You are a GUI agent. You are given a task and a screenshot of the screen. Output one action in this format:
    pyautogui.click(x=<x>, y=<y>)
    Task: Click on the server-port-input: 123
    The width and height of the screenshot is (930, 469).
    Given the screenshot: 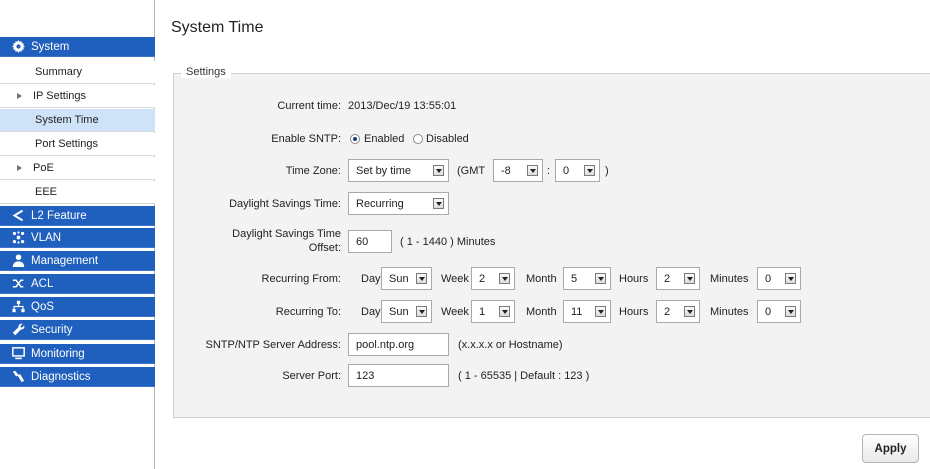 What is the action you would take?
    pyautogui.click(x=398, y=375)
    